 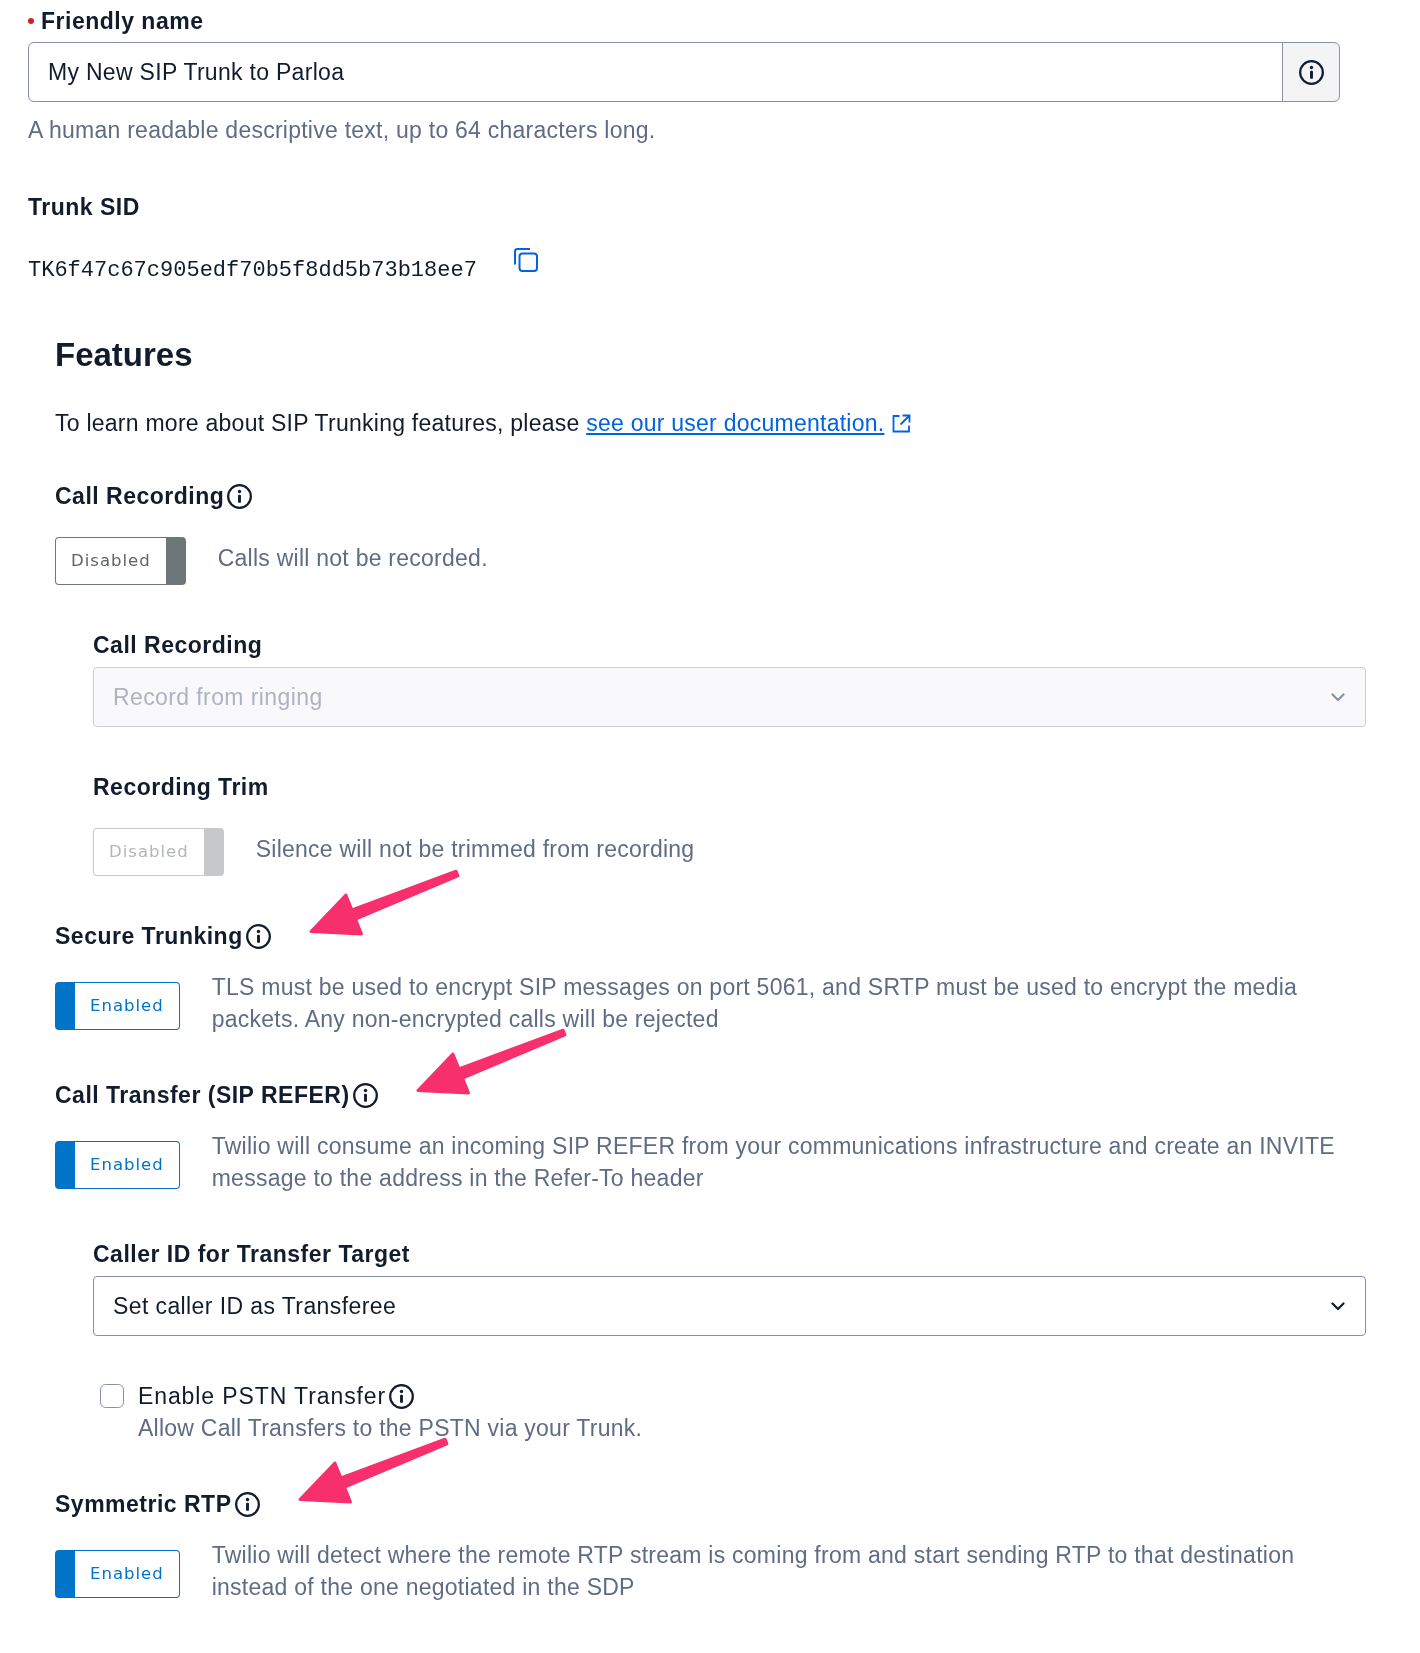 What do you see at coordinates (251, 1254) in the screenshot?
I see `setting-label: Caller ID for Transfer Target` at bounding box center [251, 1254].